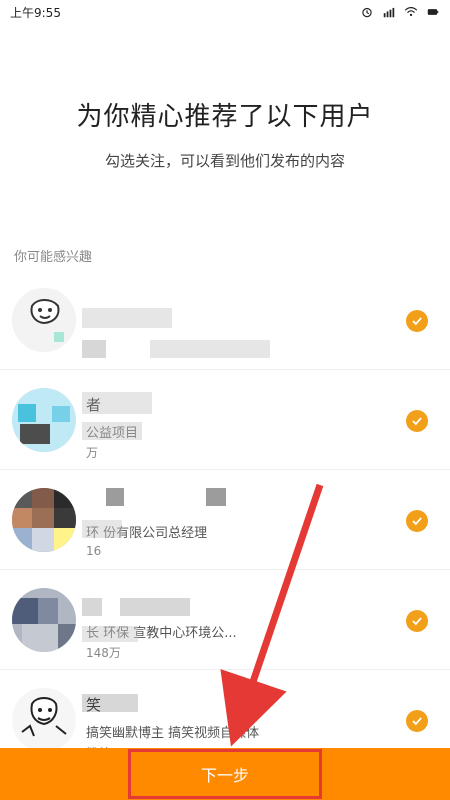 This screenshot has width=450, height=800. Describe the element at coordinates (433, 12) in the screenshot. I see `battery-icon` at that location.